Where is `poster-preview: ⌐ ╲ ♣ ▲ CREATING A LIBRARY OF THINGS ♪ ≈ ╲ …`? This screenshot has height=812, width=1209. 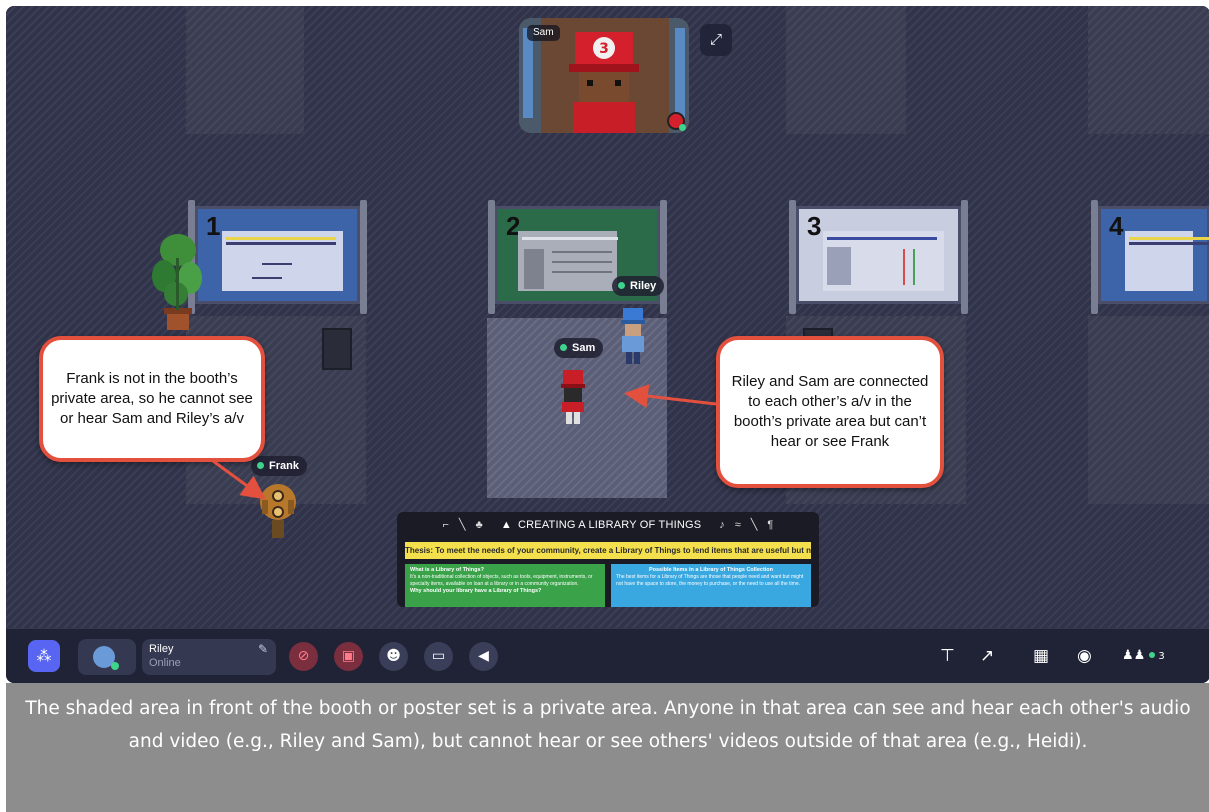
poster-preview: ⌐ ╲ ♣ ▲ CREATING A LIBRARY OF THINGS ♪ ≈ ╲ … is located at coordinates (608, 559).